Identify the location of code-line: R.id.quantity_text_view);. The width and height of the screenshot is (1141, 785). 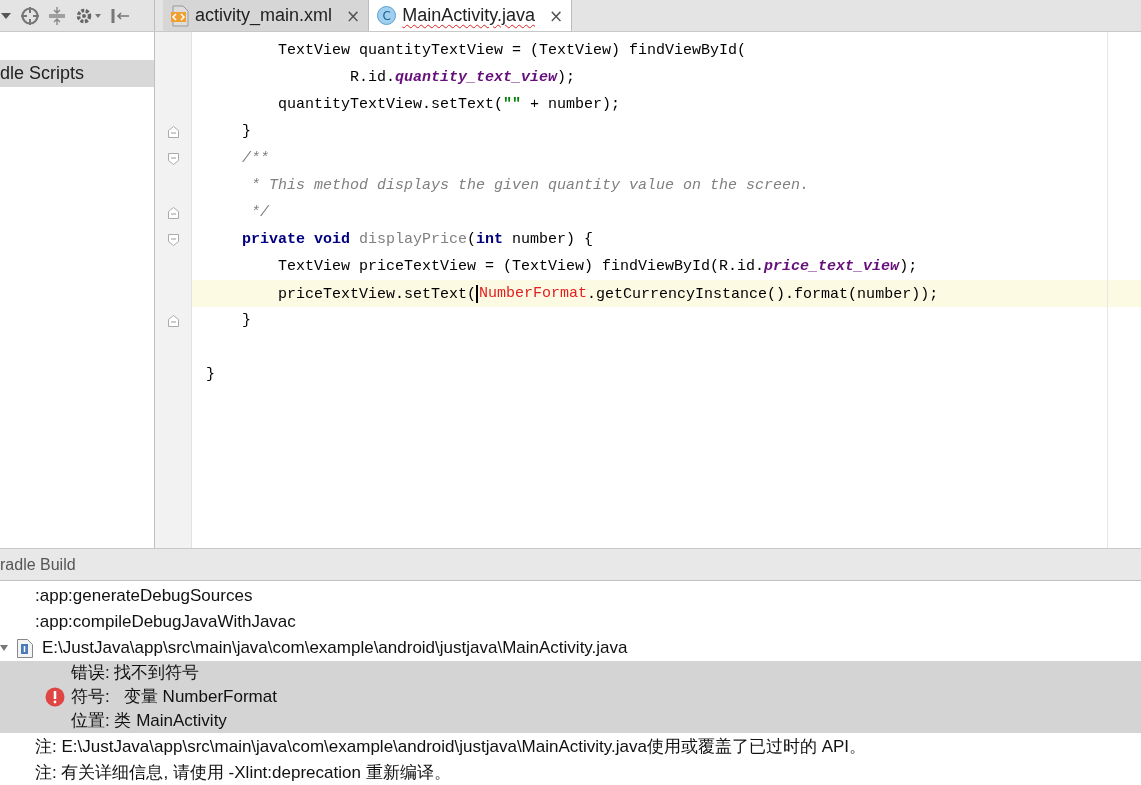
(462, 77).